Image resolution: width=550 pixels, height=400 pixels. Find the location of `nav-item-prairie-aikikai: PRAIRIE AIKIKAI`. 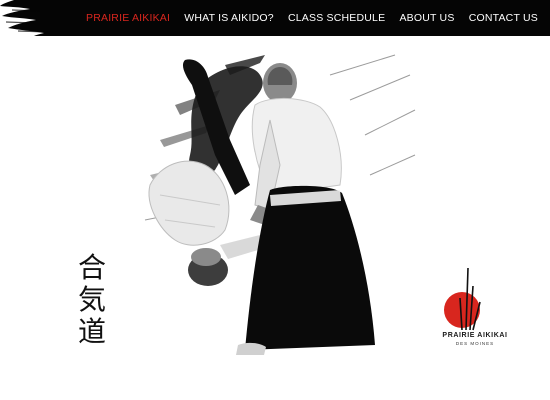

nav-item-prairie-aikikai: PRAIRIE AIKIKAI is located at coordinates (128, 18).